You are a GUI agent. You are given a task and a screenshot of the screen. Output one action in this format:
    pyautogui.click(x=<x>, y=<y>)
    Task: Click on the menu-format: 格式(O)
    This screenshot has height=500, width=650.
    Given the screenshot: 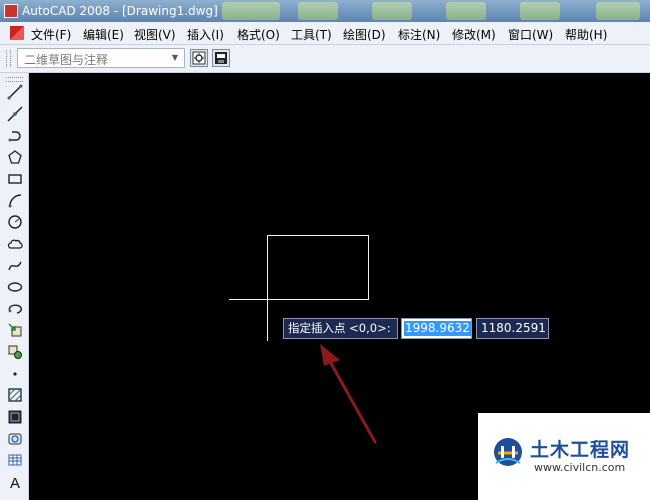 What is the action you would take?
    pyautogui.click(x=258, y=34)
    